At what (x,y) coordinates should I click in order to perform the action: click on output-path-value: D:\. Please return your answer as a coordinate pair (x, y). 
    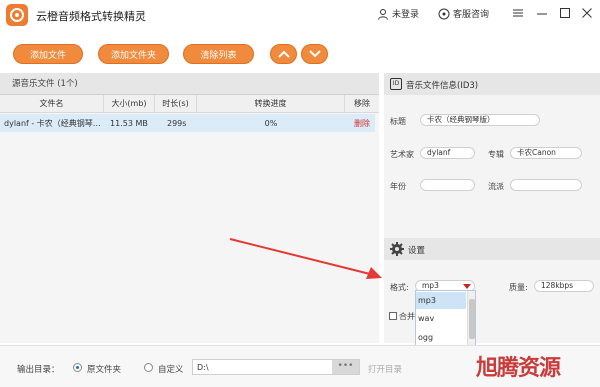
    Looking at the image, I should click on (203, 367).